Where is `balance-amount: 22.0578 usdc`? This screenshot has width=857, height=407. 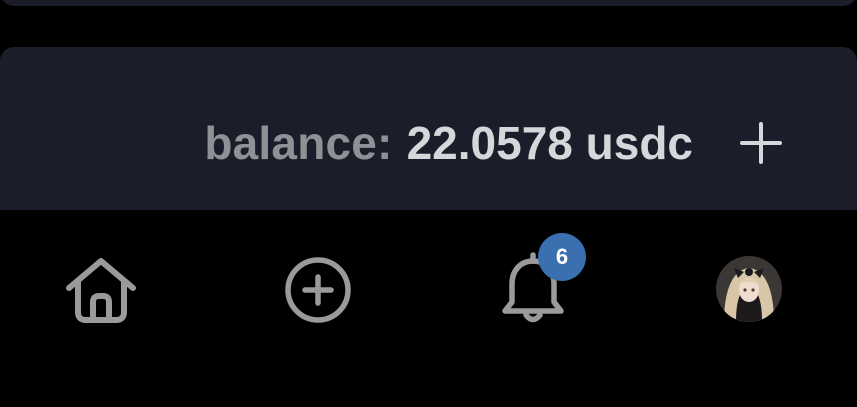
balance-amount: 22.0578 usdc is located at coordinates (549, 143).